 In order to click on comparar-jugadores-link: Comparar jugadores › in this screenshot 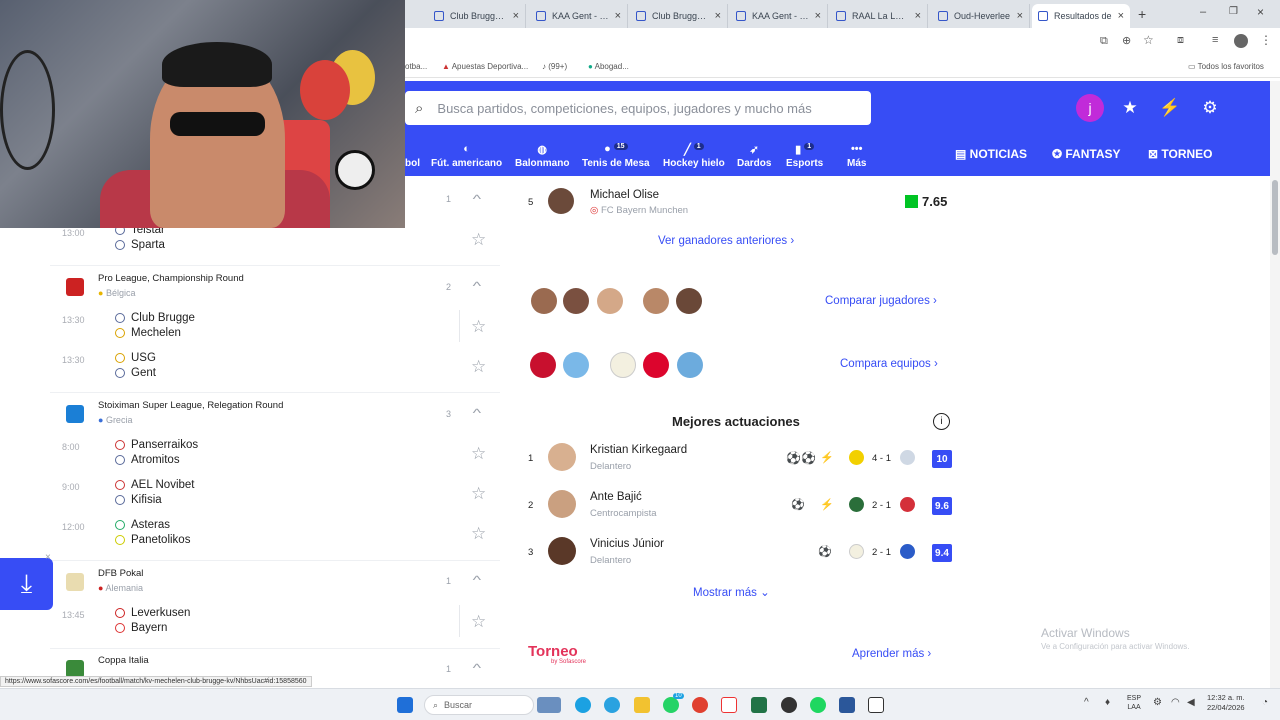, I will do `click(881, 301)`.